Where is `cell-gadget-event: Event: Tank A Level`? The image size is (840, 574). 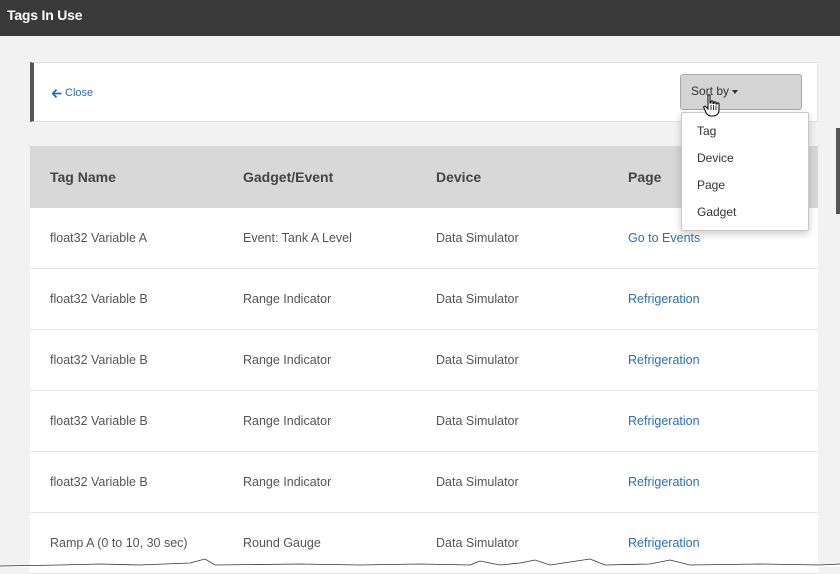
cell-gadget-event: Event: Tank A Level is located at coordinates (297, 238).